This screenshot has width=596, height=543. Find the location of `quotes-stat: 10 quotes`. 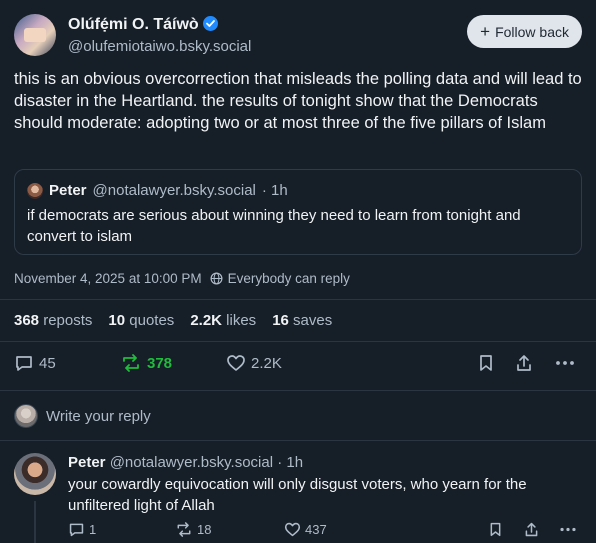

quotes-stat: 10 quotes is located at coordinates (141, 320).